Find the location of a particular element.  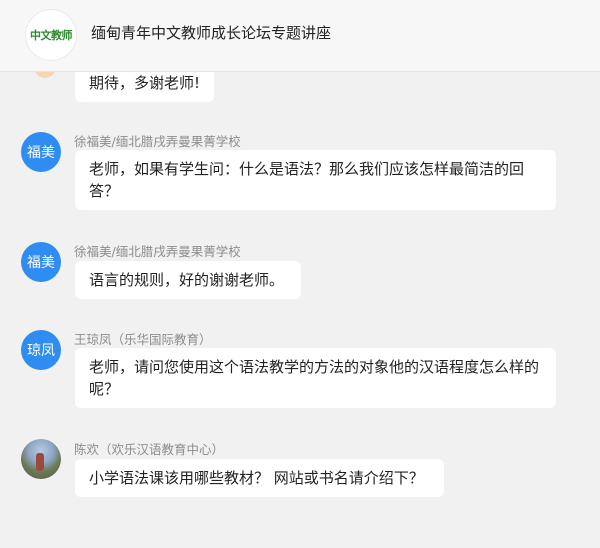

message-text: 期待，多谢老师! is located at coordinates (145, 83).